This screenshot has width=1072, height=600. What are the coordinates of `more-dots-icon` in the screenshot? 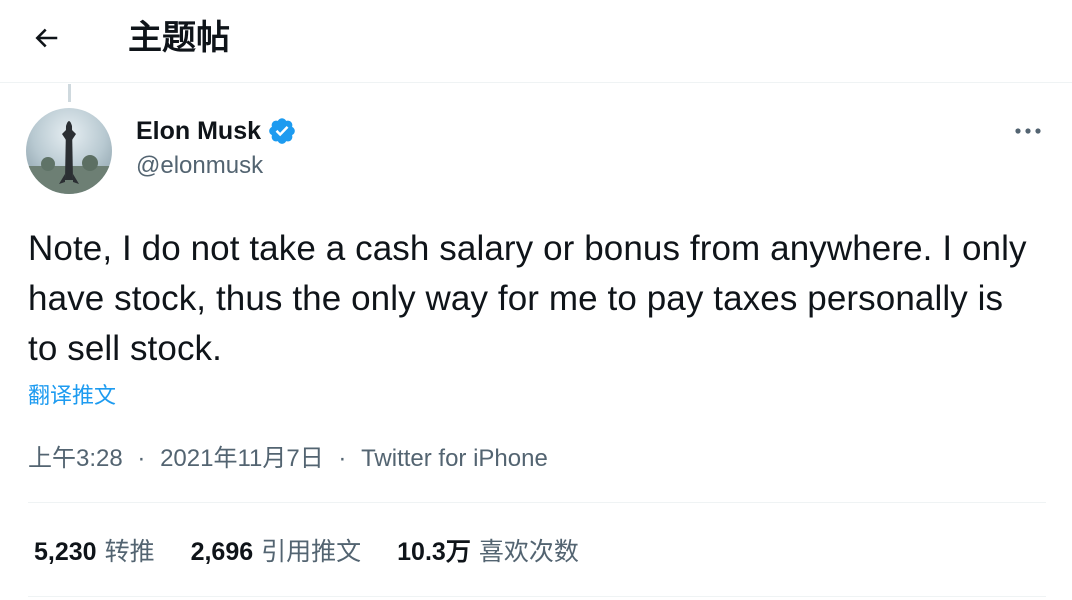 It's located at (1028, 132).